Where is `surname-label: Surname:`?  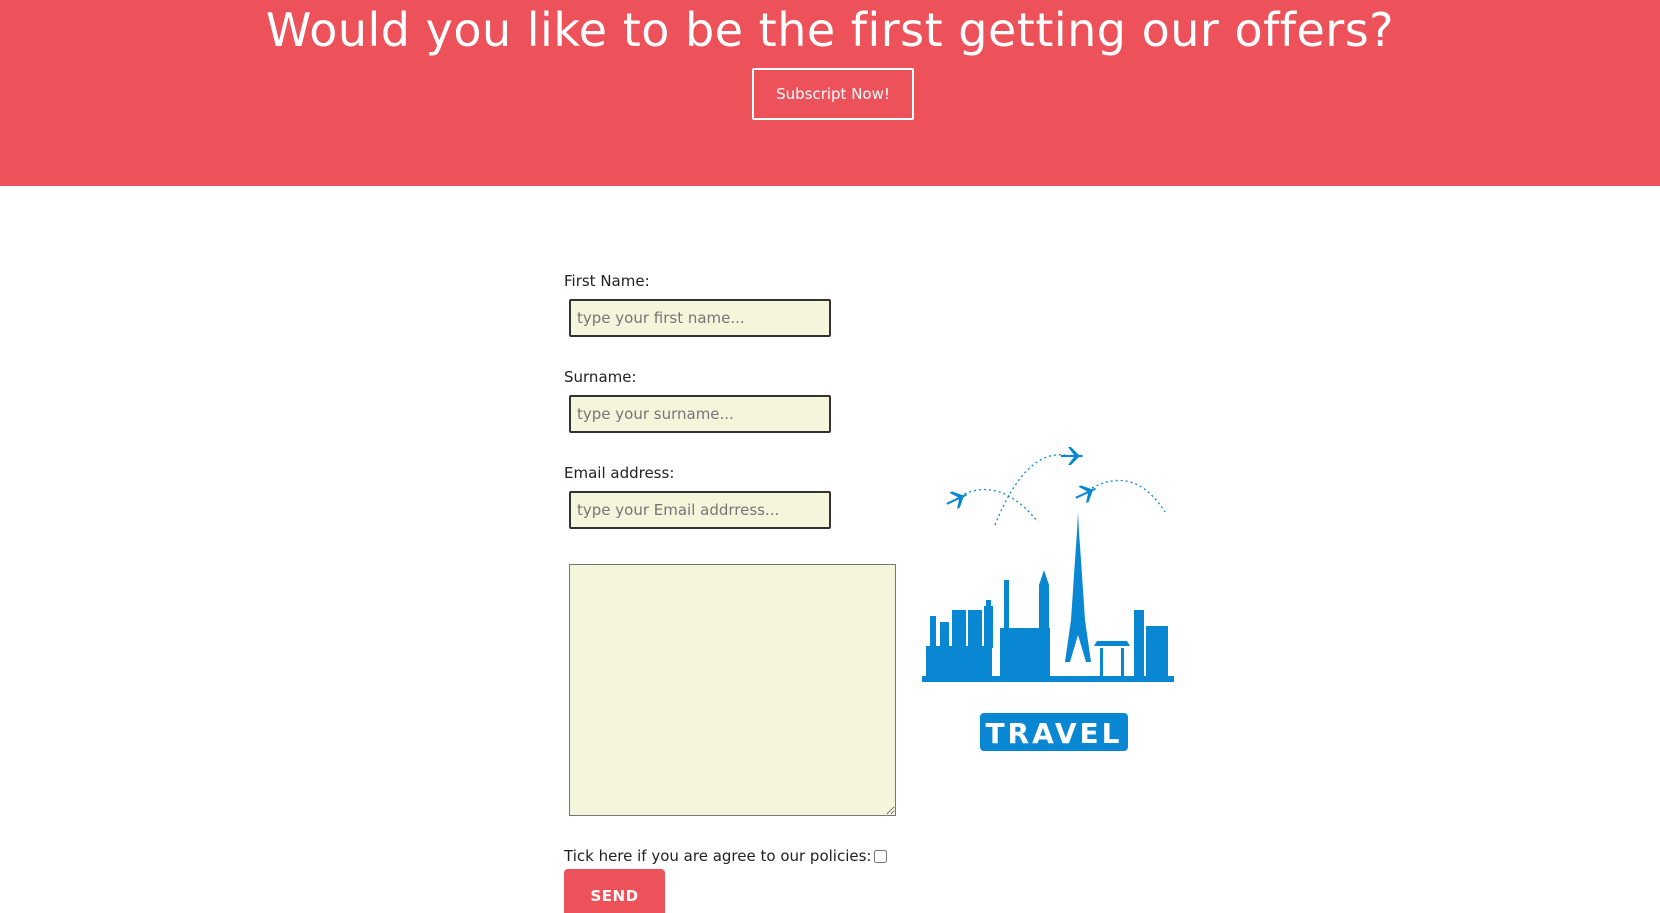 surname-label: Surname: is located at coordinates (600, 377).